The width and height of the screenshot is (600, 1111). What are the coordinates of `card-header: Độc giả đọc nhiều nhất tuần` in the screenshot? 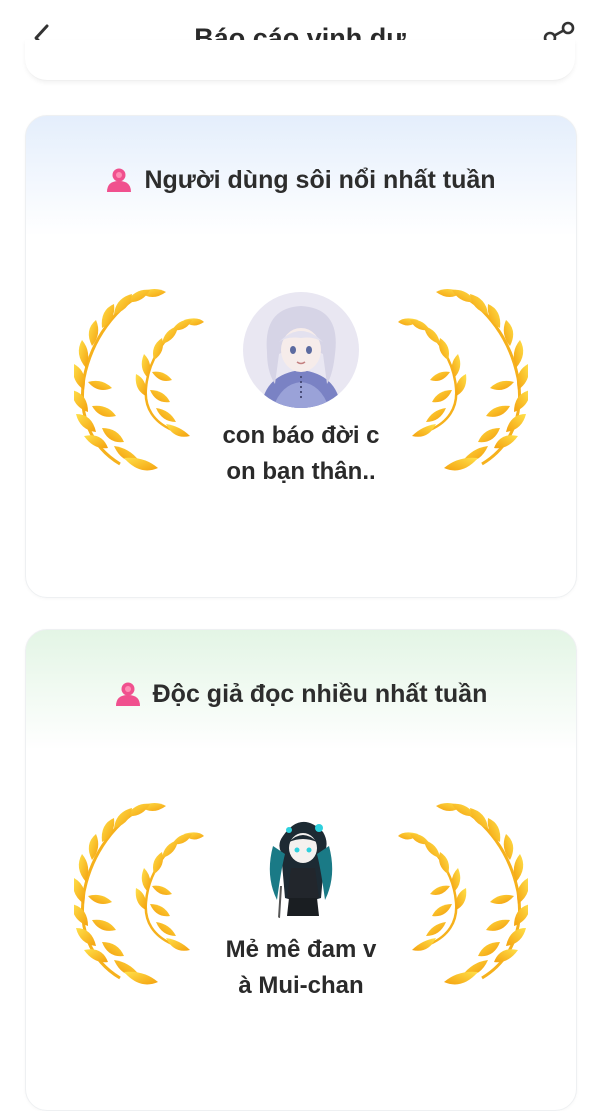 It's located at (301, 694).